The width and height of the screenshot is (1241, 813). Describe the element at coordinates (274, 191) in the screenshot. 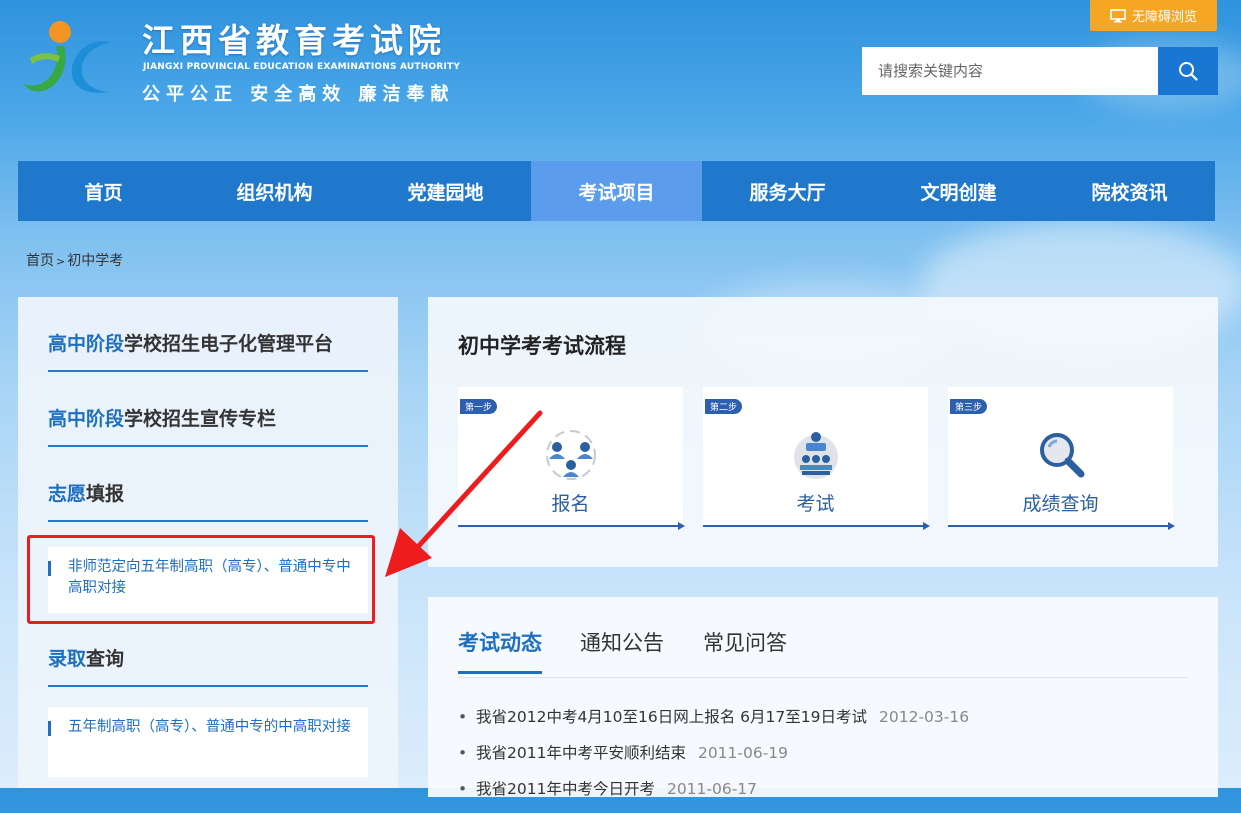

I see `nav-item-organization: 组织机构` at that location.